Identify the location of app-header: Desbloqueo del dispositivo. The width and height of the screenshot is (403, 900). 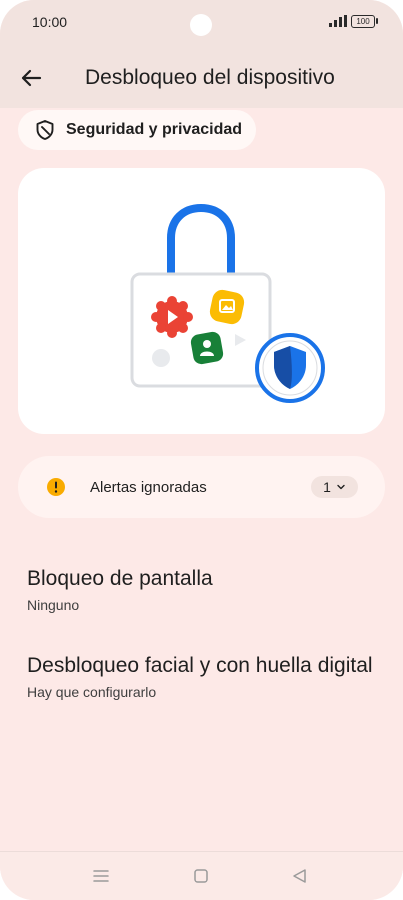
(201, 77).